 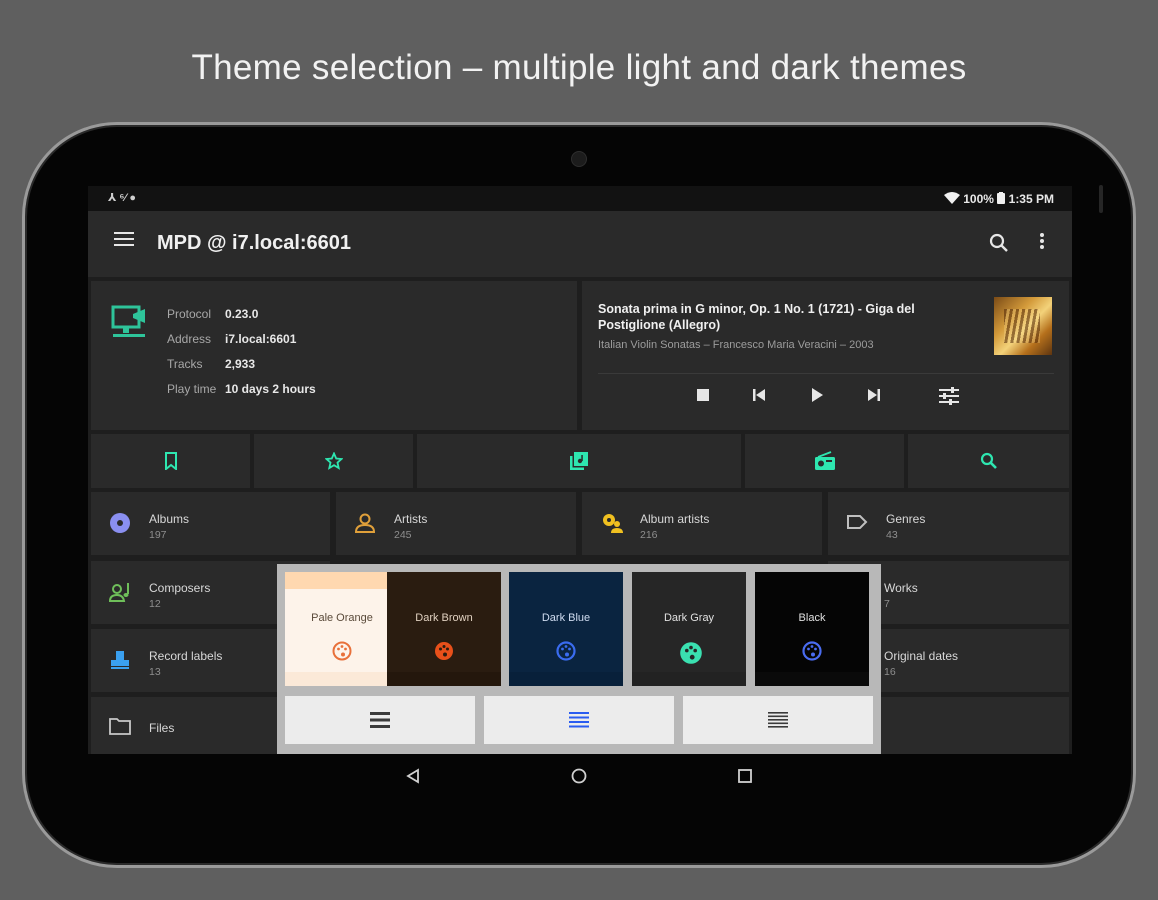 What do you see at coordinates (675, 519) in the screenshot?
I see `tile-name: Album artists` at bounding box center [675, 519].